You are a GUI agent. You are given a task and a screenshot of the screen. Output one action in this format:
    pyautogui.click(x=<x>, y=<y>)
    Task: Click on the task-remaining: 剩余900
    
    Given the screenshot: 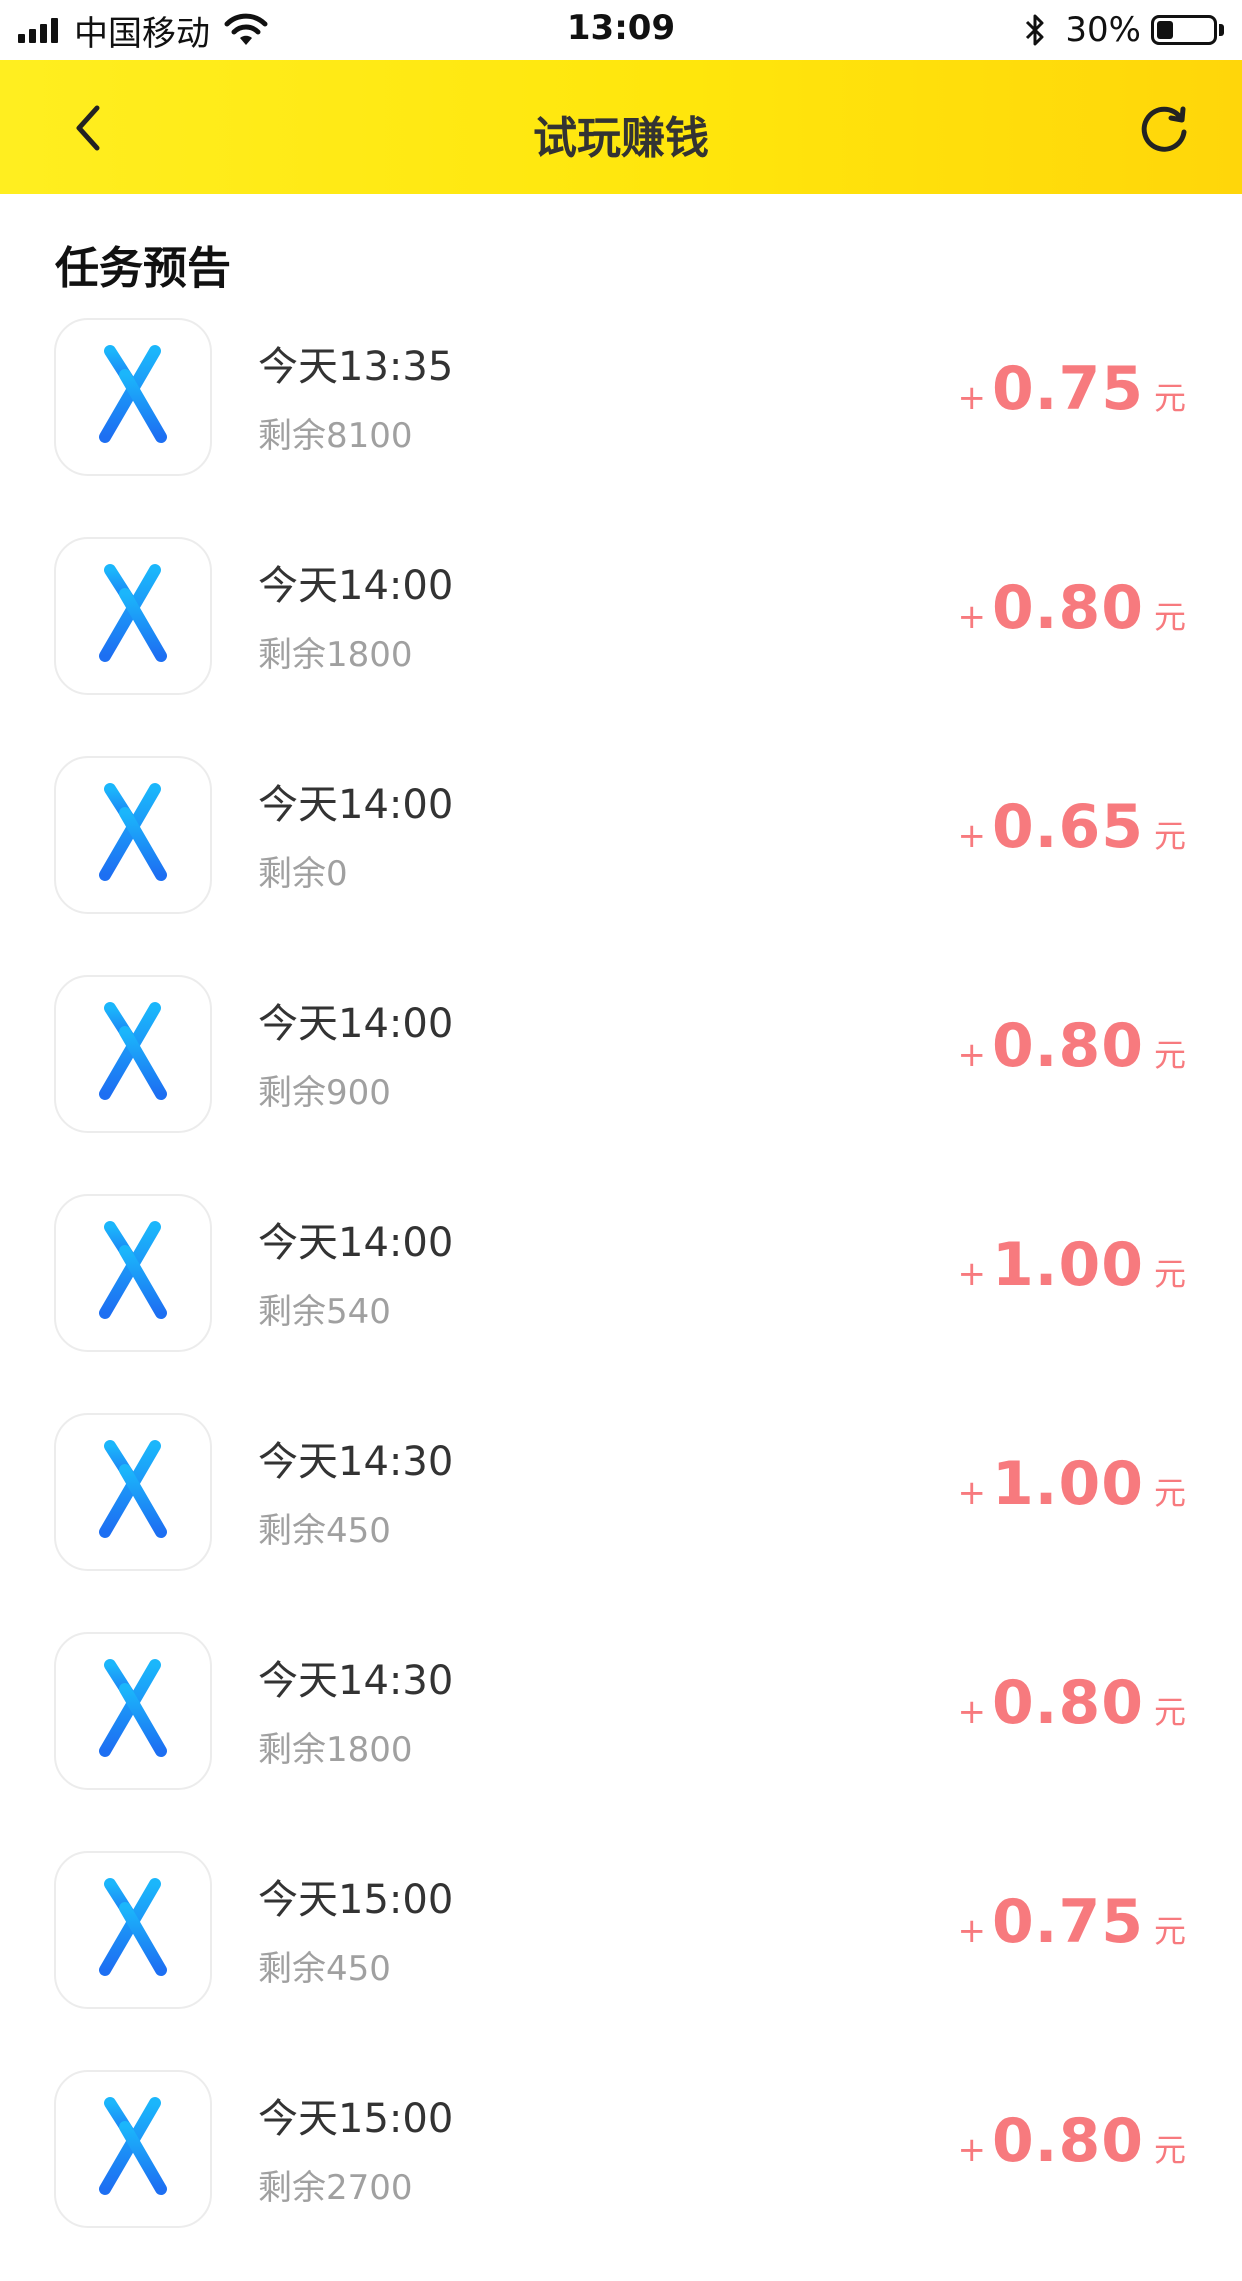 What is the action you would take?
    pyautogui.click(x=324, y=1093)
    